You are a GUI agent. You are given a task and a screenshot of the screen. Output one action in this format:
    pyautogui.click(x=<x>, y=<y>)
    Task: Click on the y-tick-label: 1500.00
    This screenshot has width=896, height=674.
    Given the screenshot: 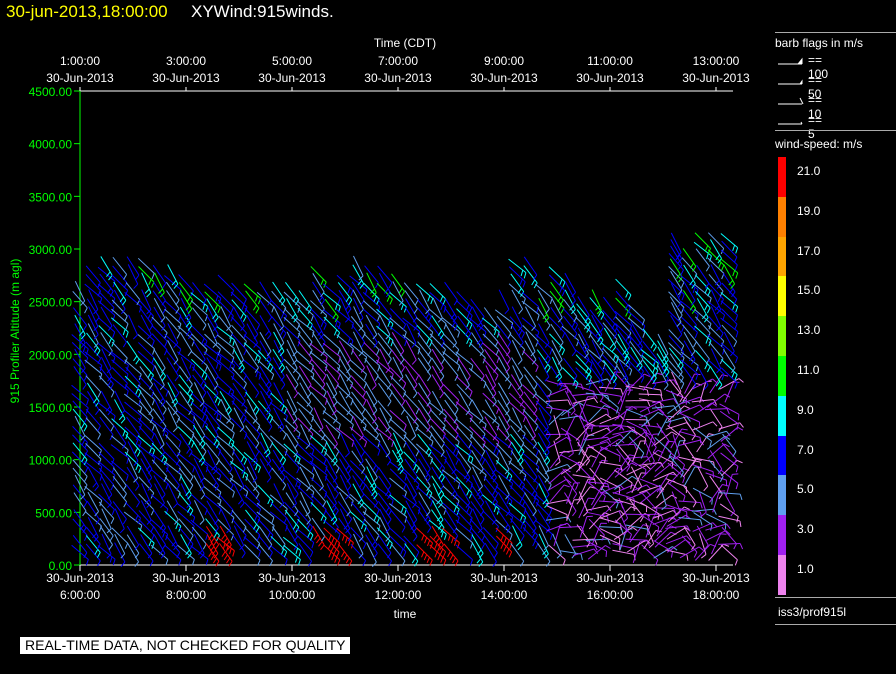 What is the action you would take?
    pyautogui.click(x=51, y=408)
    